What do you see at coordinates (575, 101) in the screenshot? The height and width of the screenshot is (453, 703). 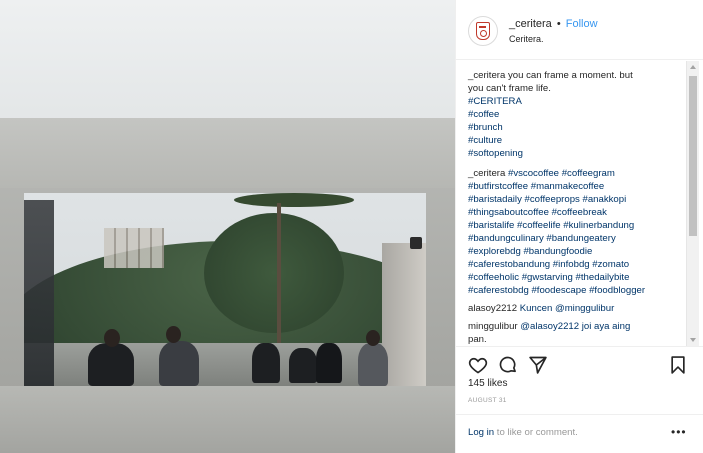 I see `hashtag-link: #CERITERA` at bounding box center [575, 101].